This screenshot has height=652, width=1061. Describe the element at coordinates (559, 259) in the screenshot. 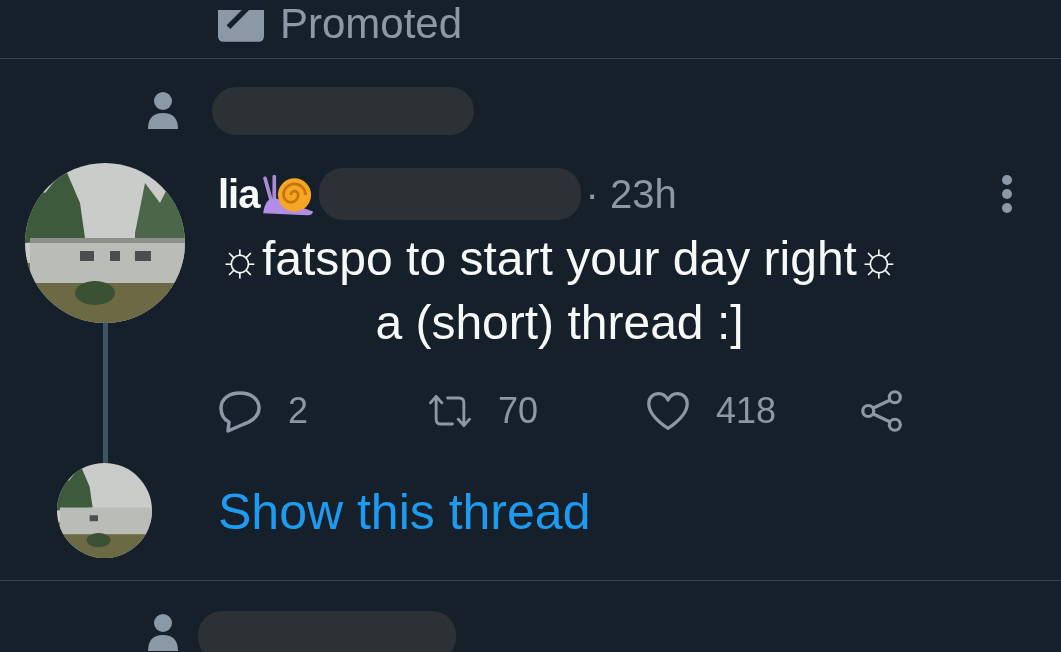

I see `tweet-text: ☼fatspo to start your day right☼` at that location.